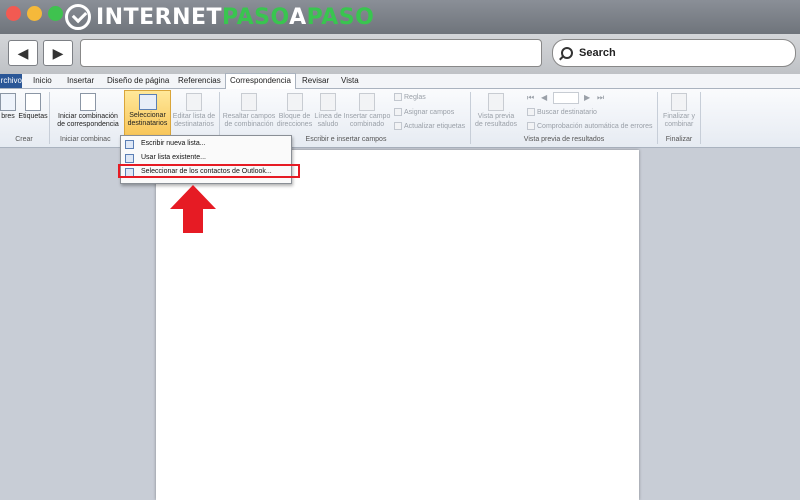 The height and width of the screenshot is (500, 800). I want to click on seleccionar-label-2: destinatarios, so click(147, 123).